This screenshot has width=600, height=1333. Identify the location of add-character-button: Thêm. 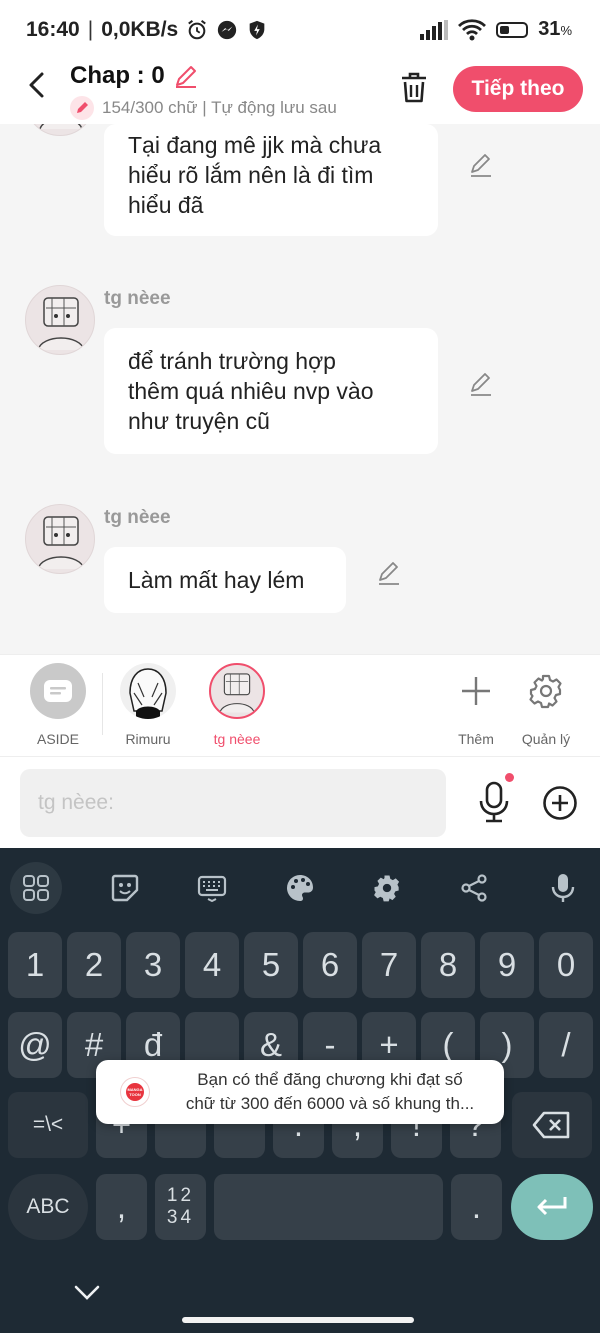
(476, 705).